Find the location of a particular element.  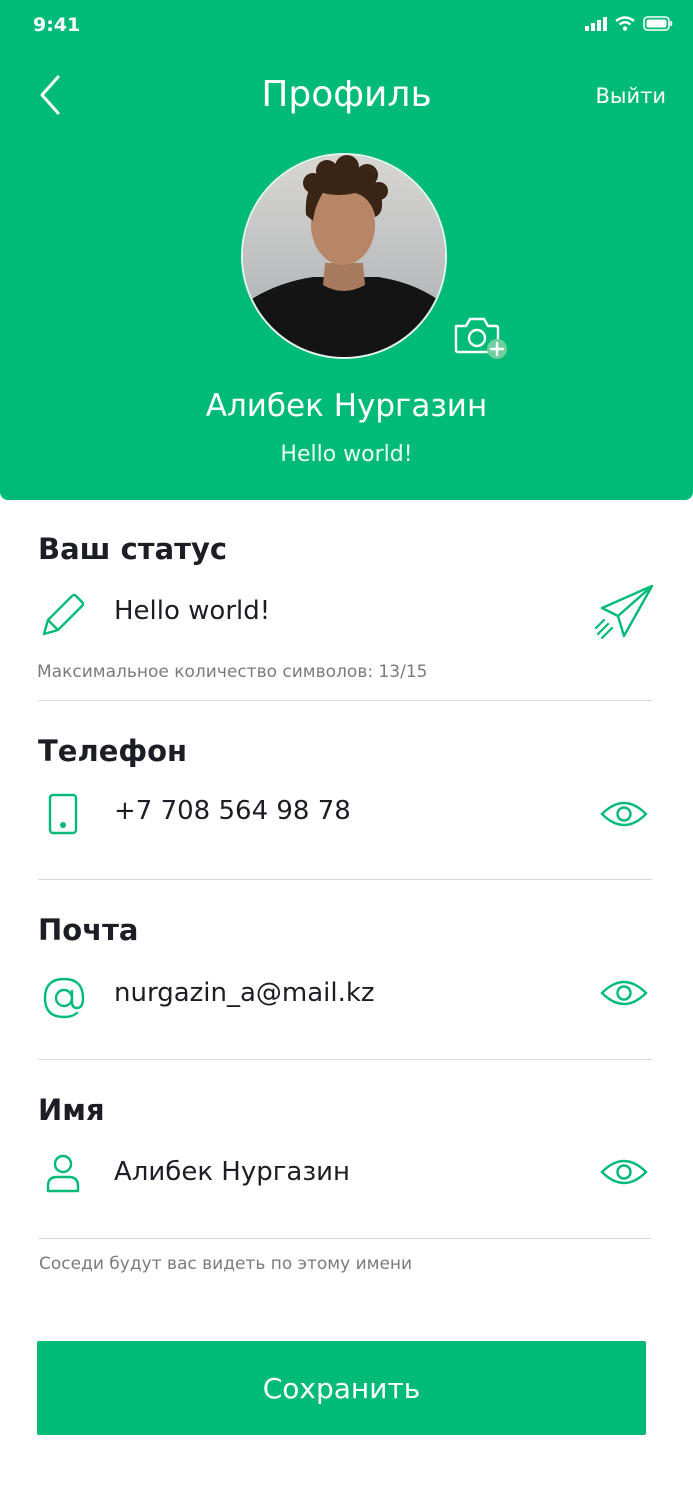

name-field: Алибек Нургазин is located at coordinates (232, 1172).